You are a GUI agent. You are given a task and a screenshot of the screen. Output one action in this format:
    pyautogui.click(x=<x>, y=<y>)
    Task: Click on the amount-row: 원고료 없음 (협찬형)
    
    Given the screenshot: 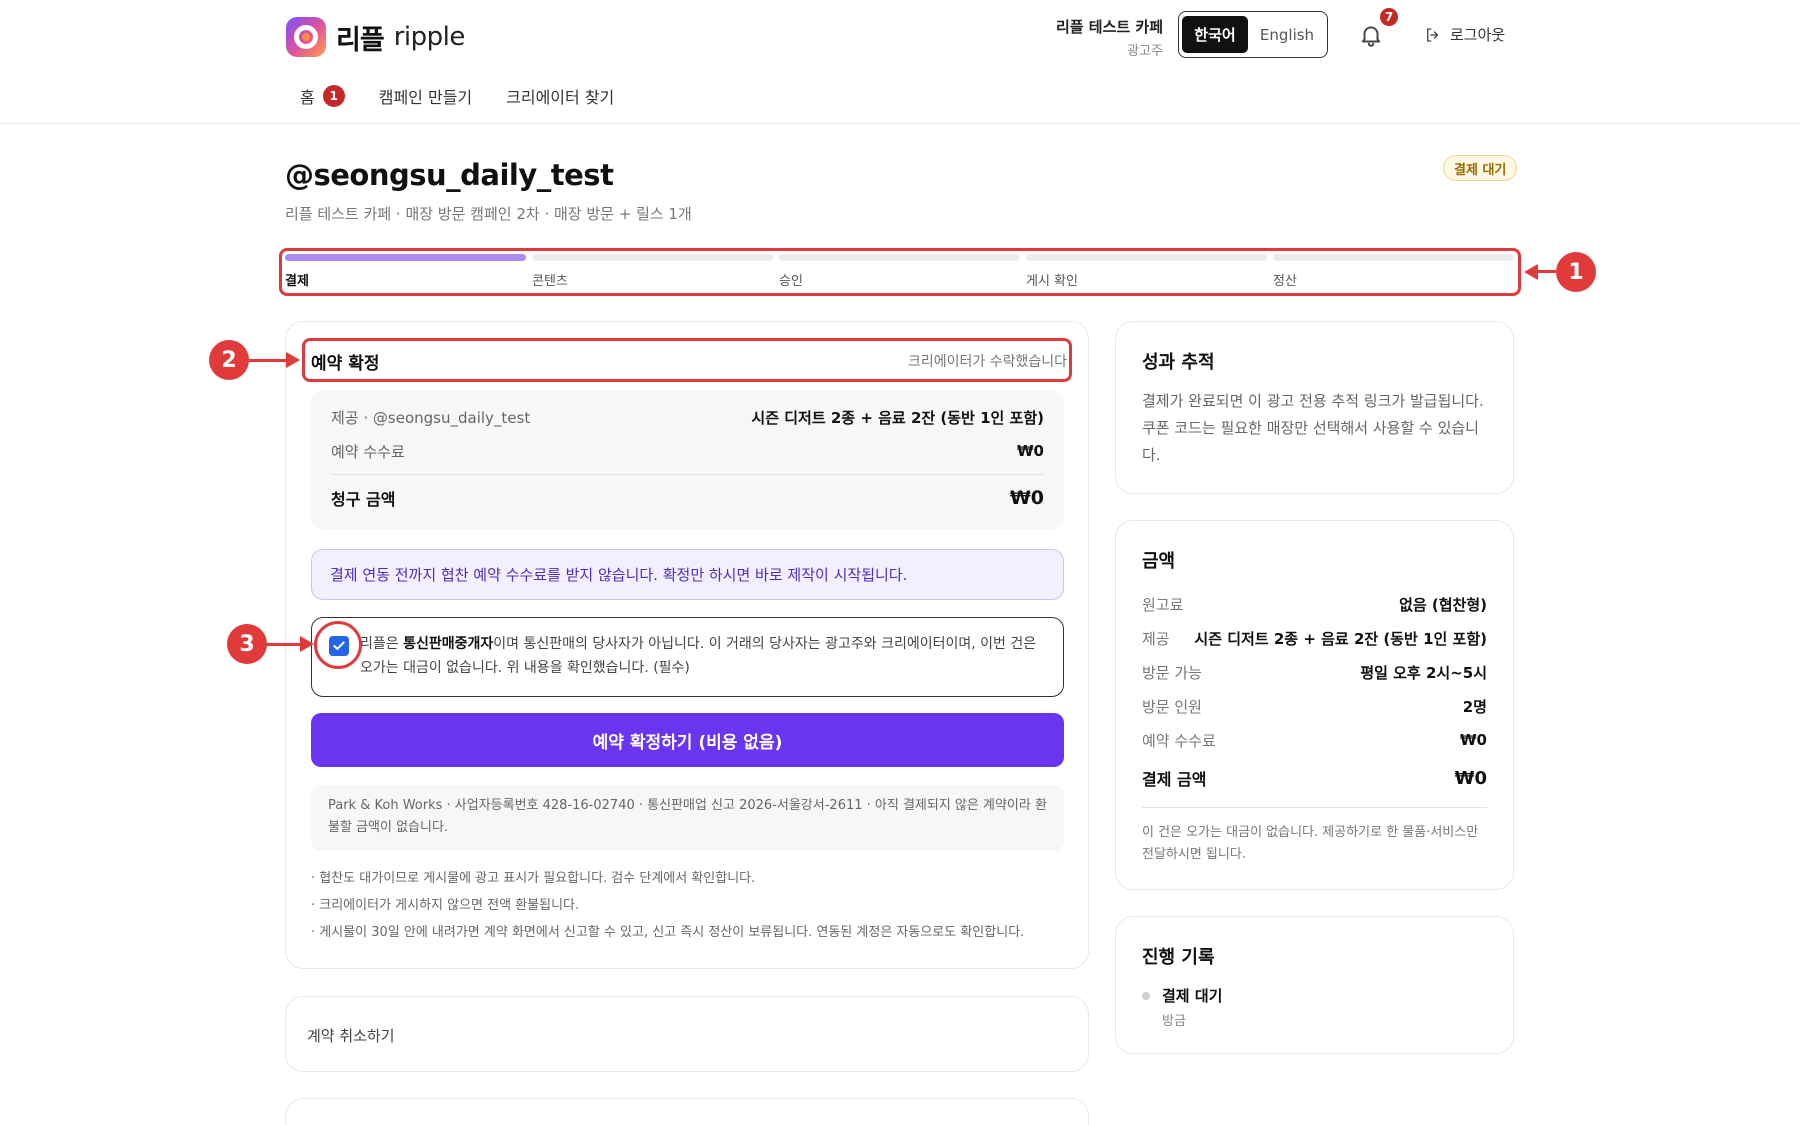 What is the action you would take?
    pyautogui.click(x=1314, y=604)
    